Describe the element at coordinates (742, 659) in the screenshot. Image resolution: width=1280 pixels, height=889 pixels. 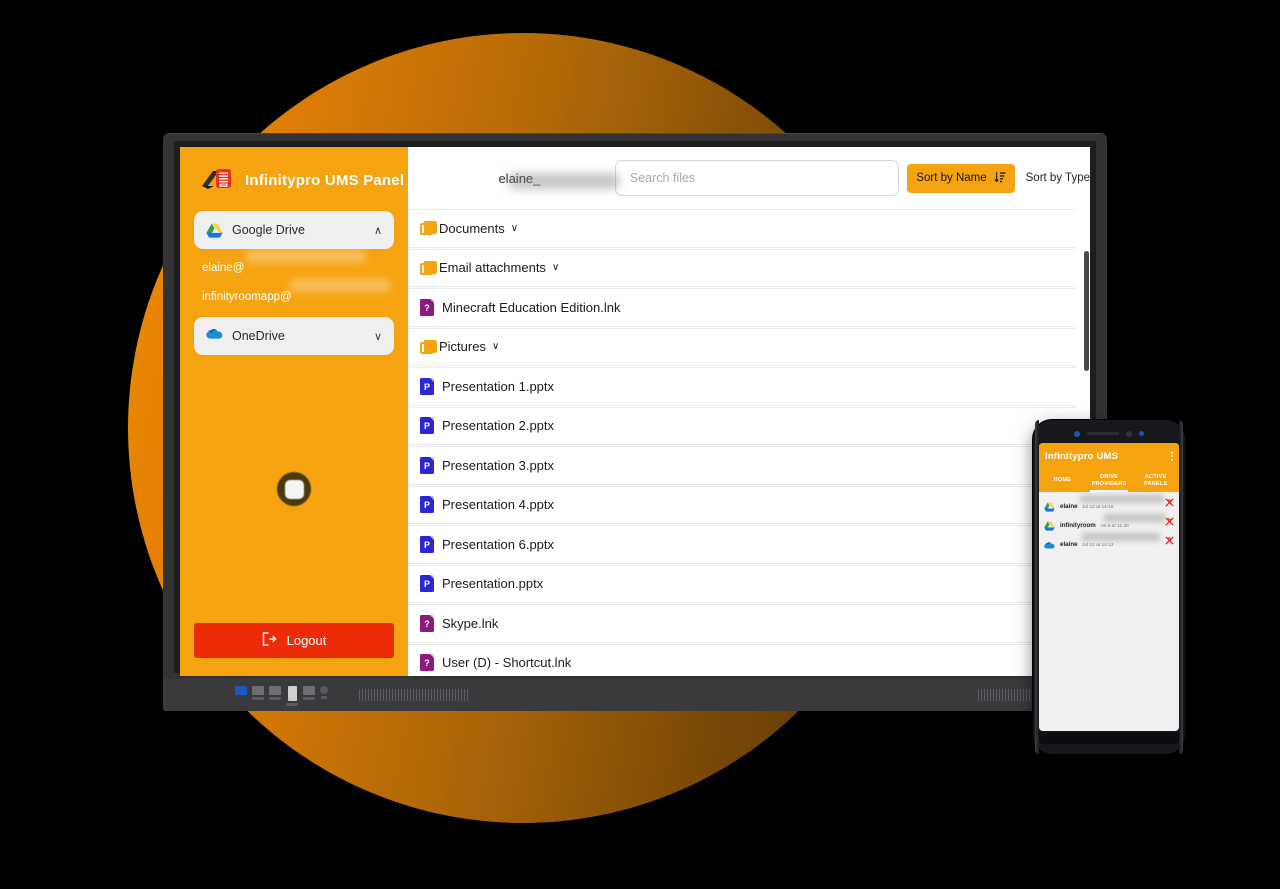
I see `file-row-lnk: ? User (D) - Shortcut.lnk` at that location.